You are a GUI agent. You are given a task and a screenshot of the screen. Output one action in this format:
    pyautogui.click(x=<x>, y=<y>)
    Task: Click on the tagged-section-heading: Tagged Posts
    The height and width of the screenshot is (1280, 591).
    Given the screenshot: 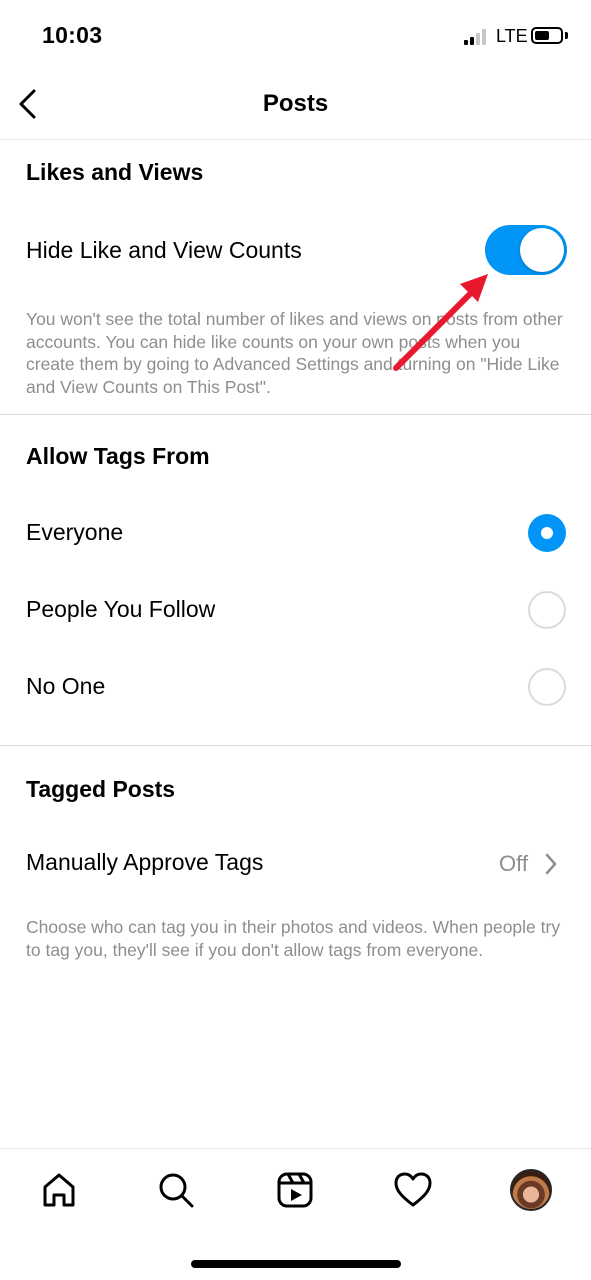 What is the action you would take?
    pyautogui.click(x=101, y=789)
    